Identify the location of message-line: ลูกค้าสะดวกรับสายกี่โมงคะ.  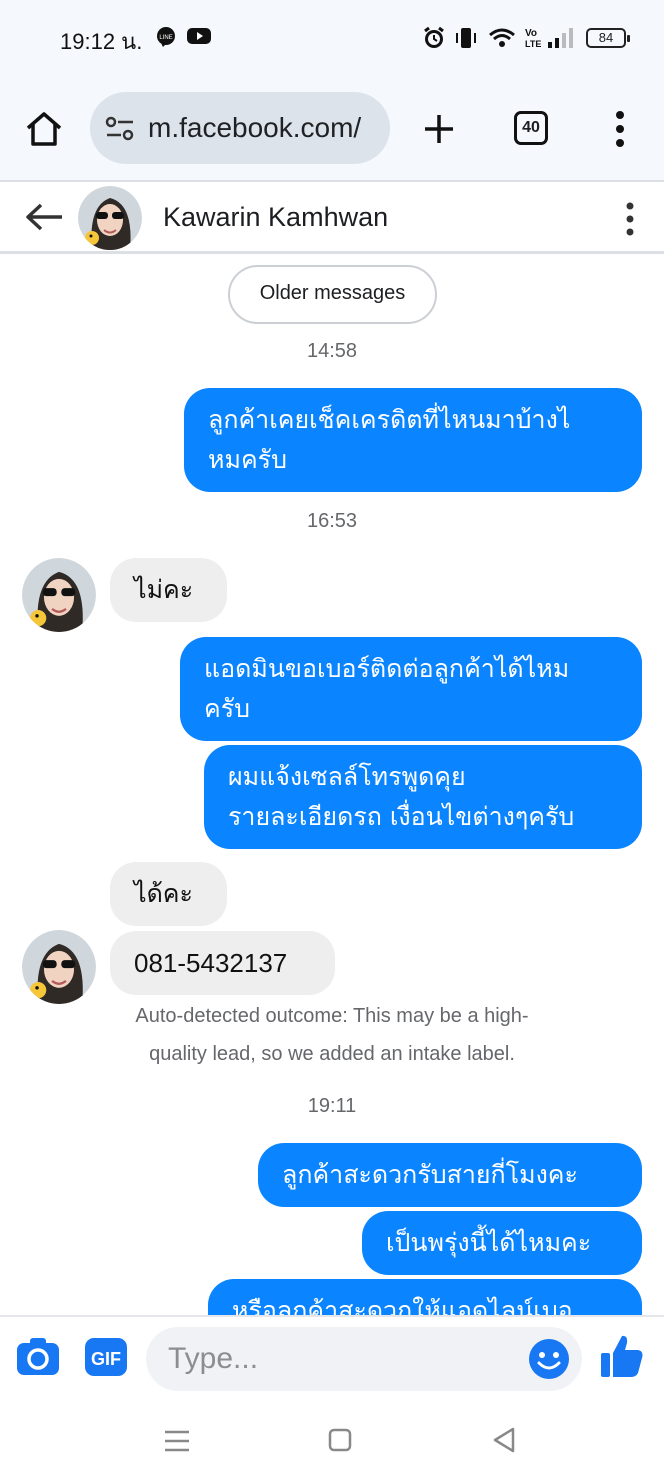
(430, 1174).